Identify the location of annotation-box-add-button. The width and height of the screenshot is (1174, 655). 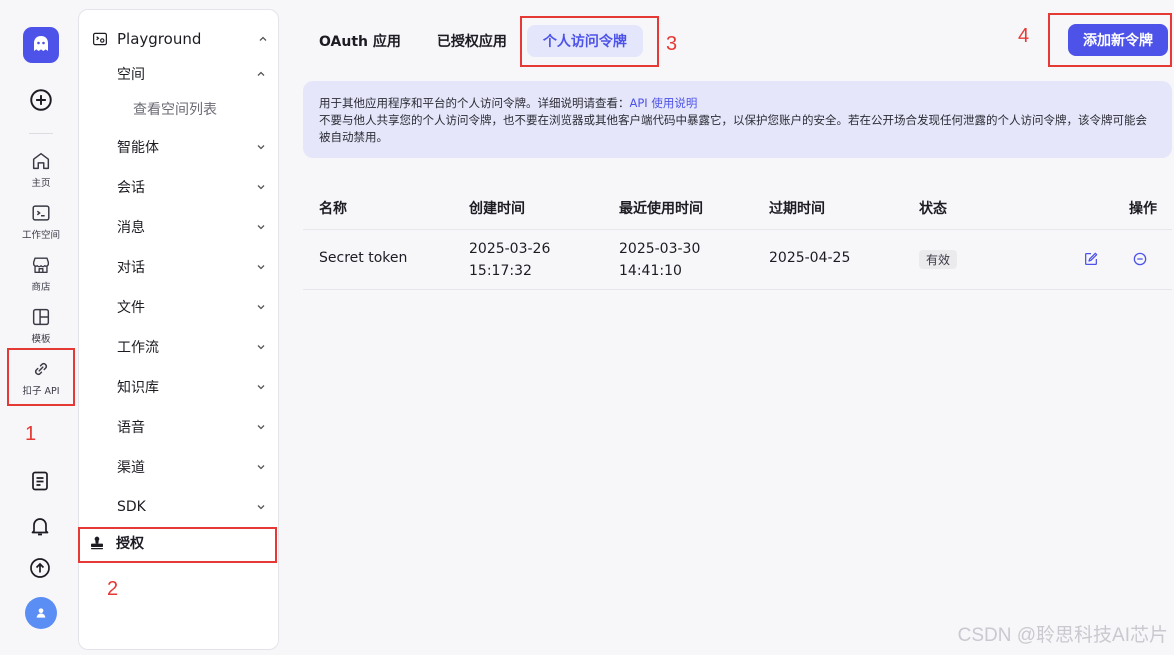
(1110, 40).